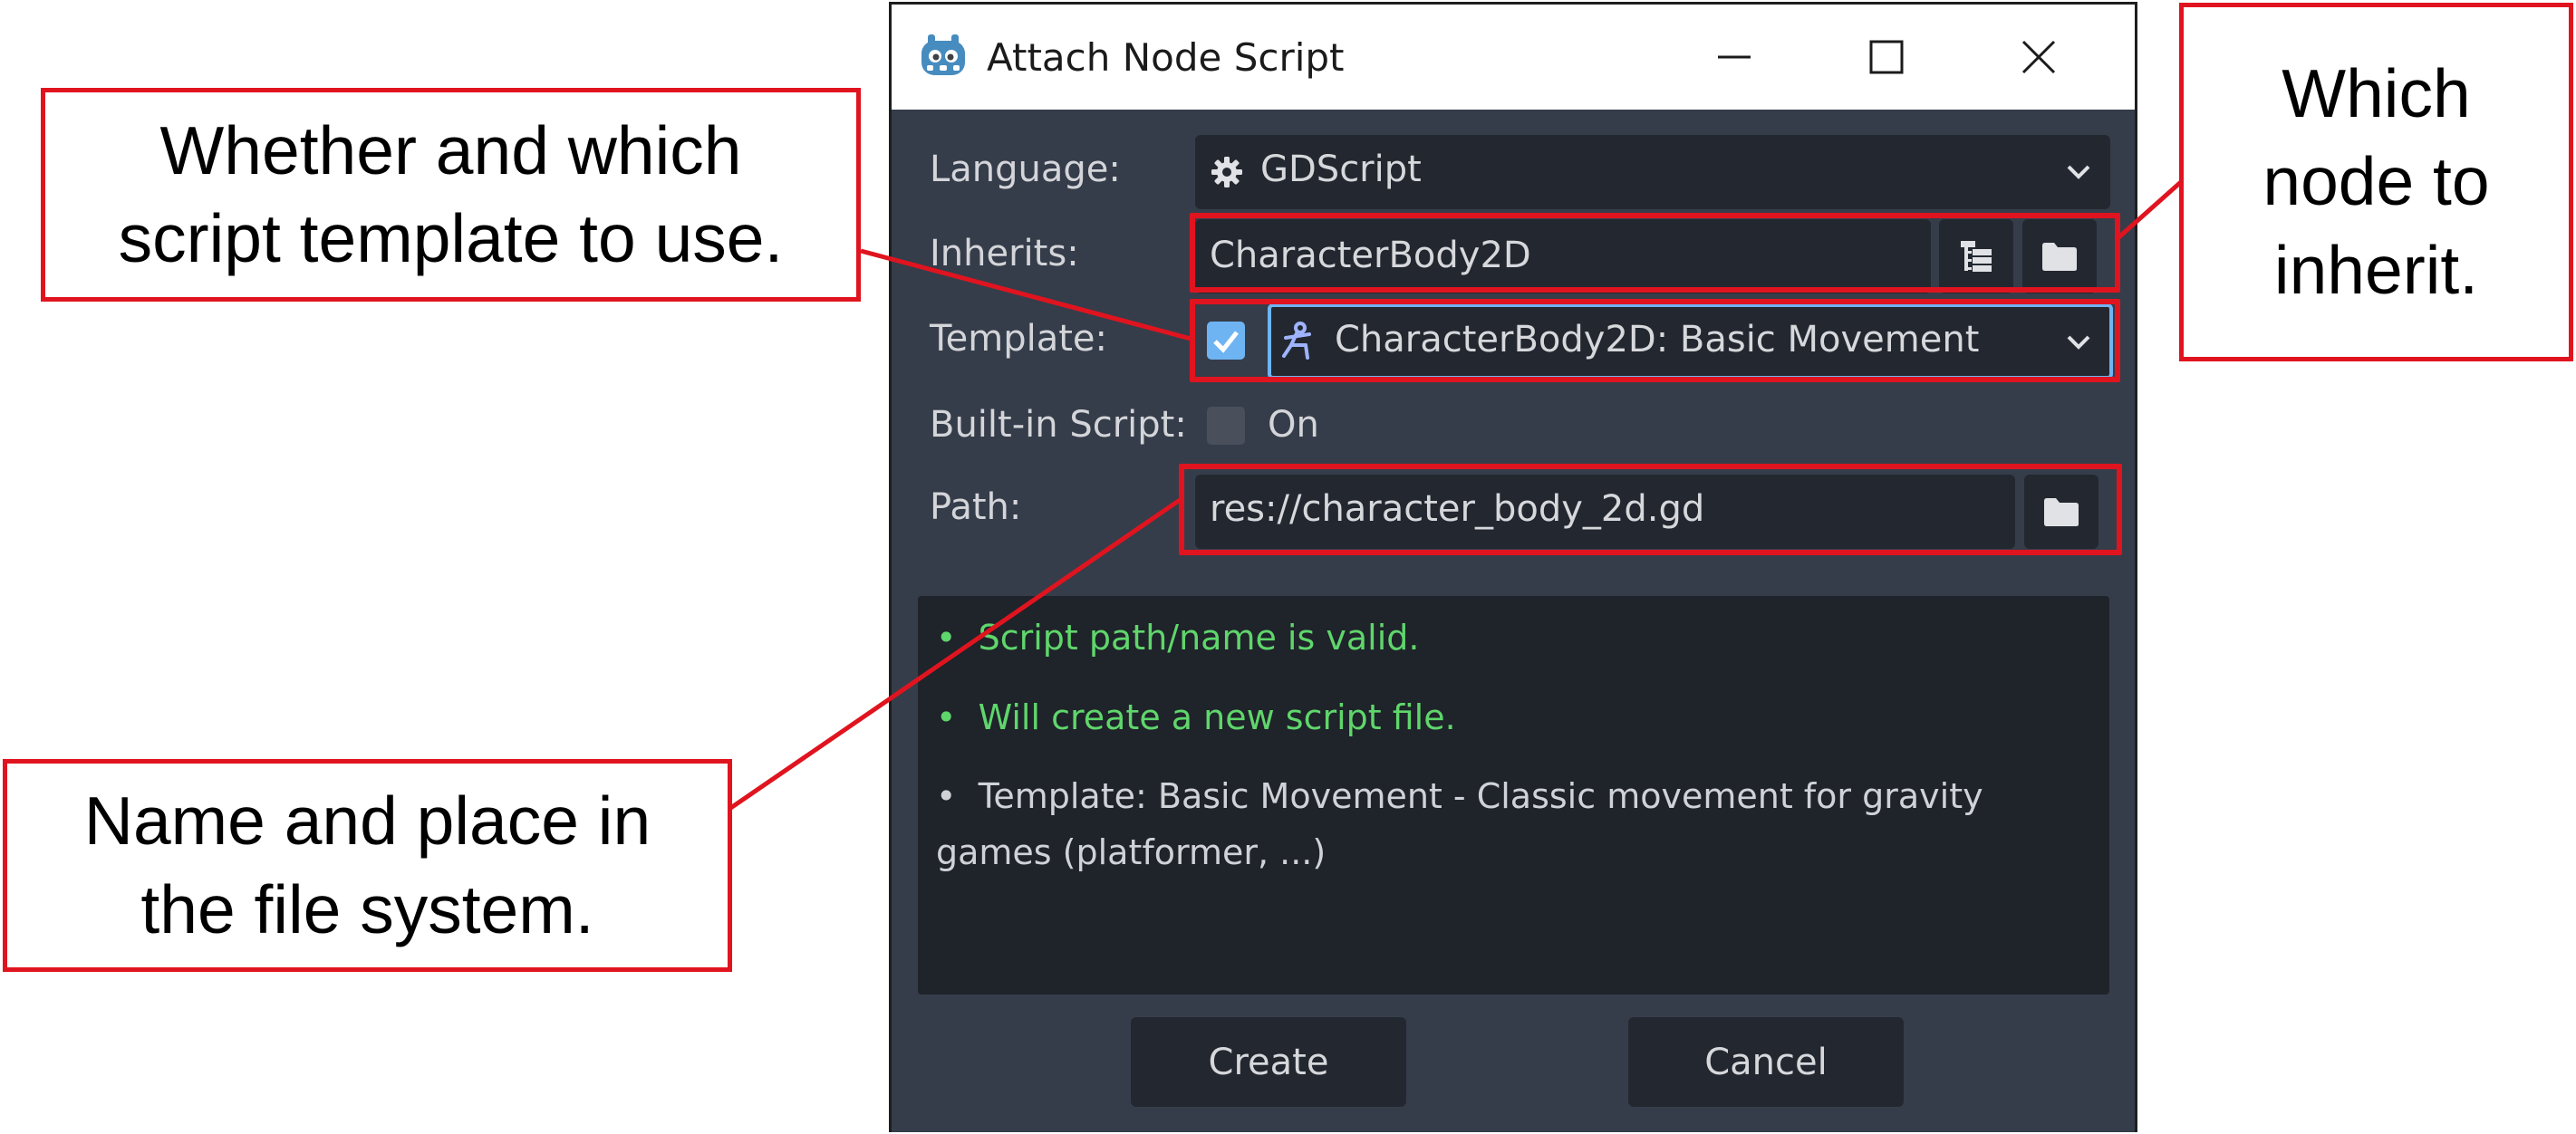 The height and width of the screenshot is (1134, 2576). I want to click on inherit-callout: Which node to inherit., so click(2376, 182).